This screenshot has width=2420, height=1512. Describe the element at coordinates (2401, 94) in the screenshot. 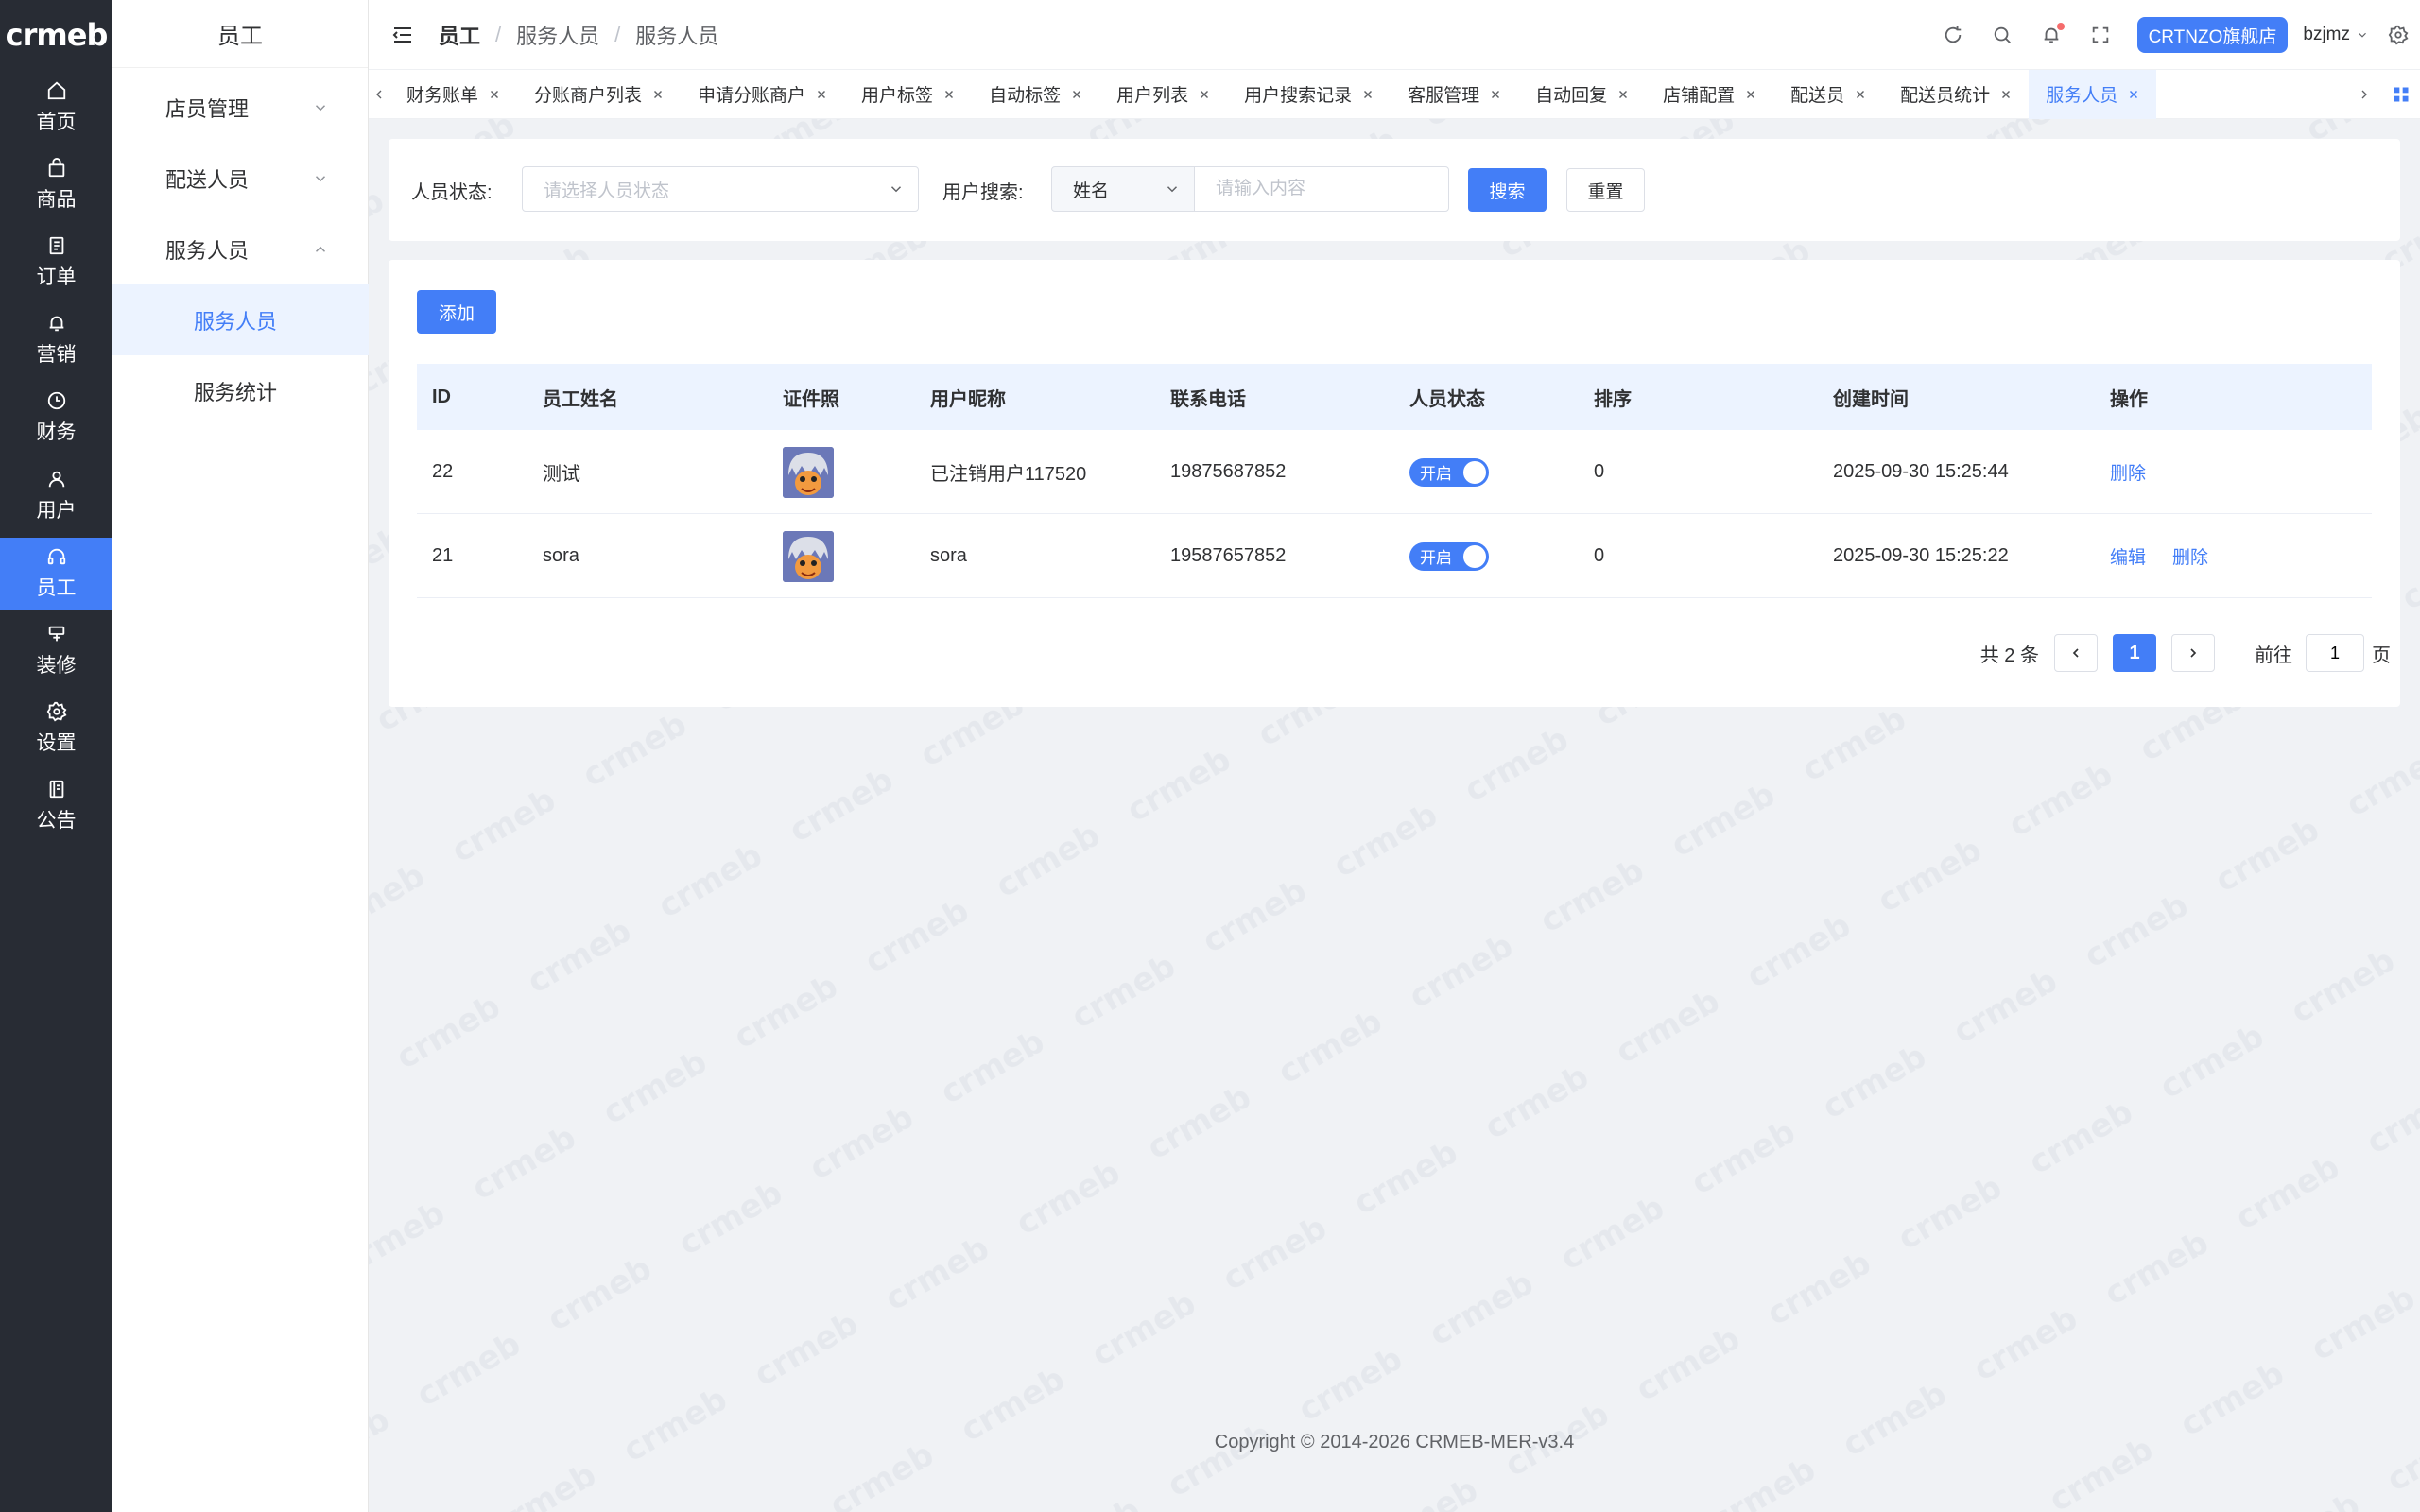

I see `tab-menu-grid-icon` at that location.